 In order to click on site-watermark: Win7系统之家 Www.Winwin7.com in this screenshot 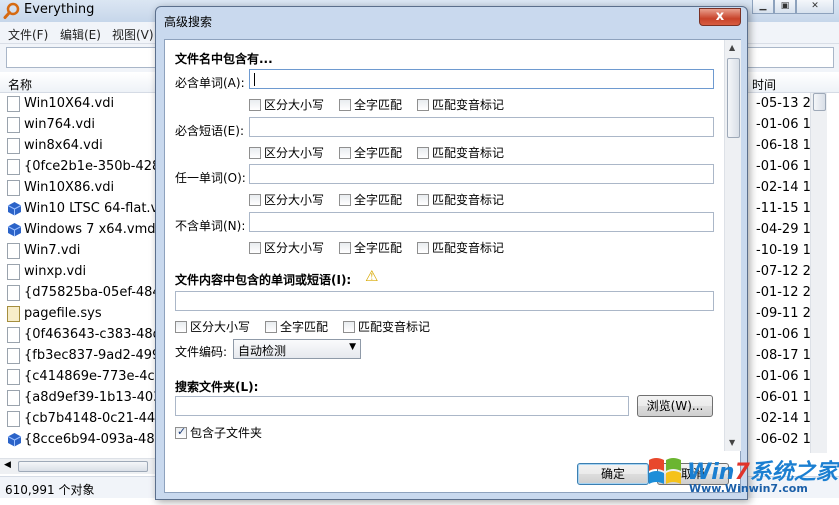, I will do `click(741, 476)`.